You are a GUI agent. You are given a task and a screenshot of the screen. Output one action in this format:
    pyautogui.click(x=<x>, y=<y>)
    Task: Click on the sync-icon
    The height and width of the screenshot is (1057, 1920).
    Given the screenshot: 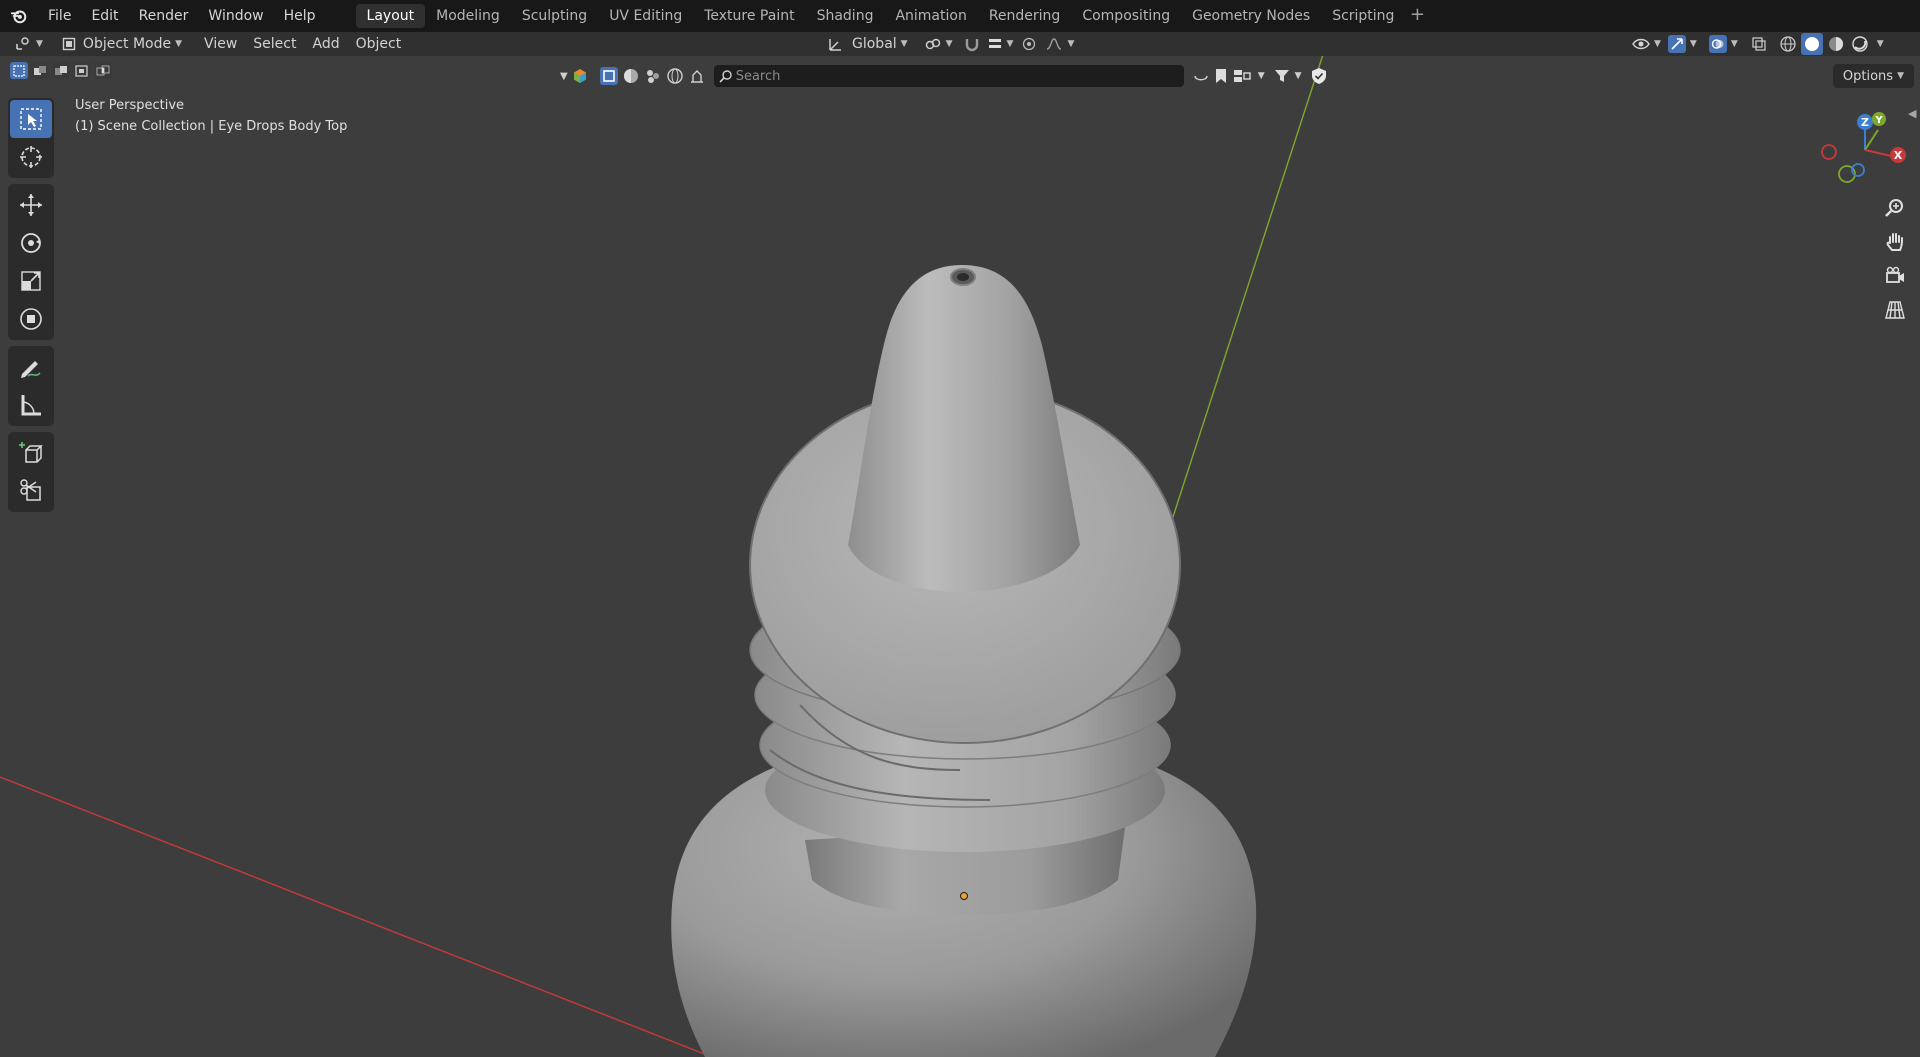 What is the action you would take?
    pyautogui.click(x=1201, y=76)
    